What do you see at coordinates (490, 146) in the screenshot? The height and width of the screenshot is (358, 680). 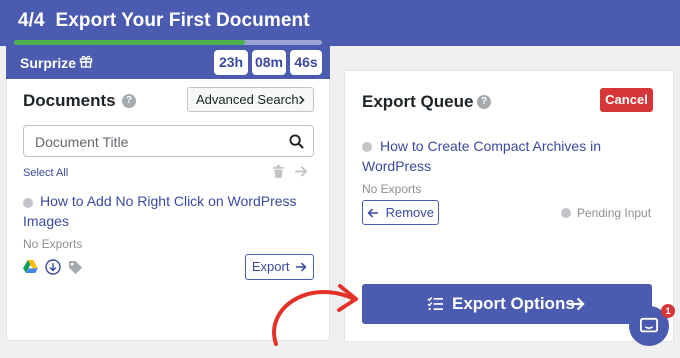 I see `queue-document-link: How to Create Compact Archives in` at bounding box center [490, 146].